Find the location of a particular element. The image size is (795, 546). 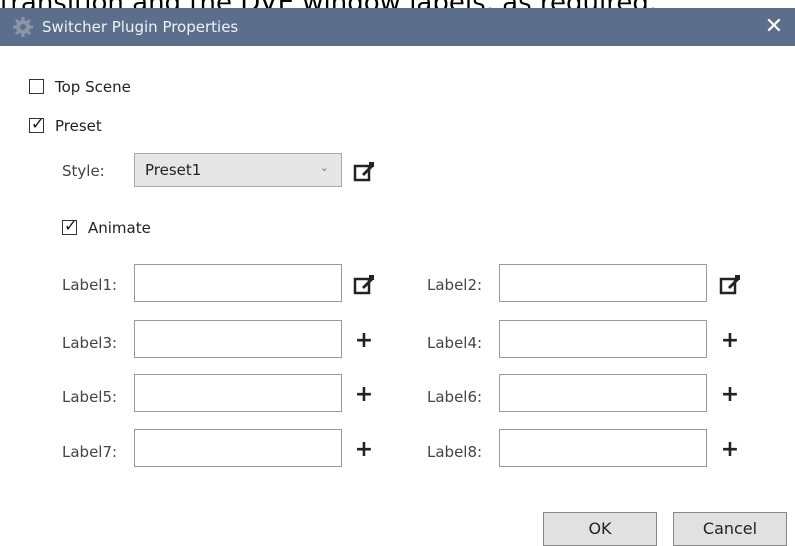

animate-label: Animate is located at coordinates (119, 228).